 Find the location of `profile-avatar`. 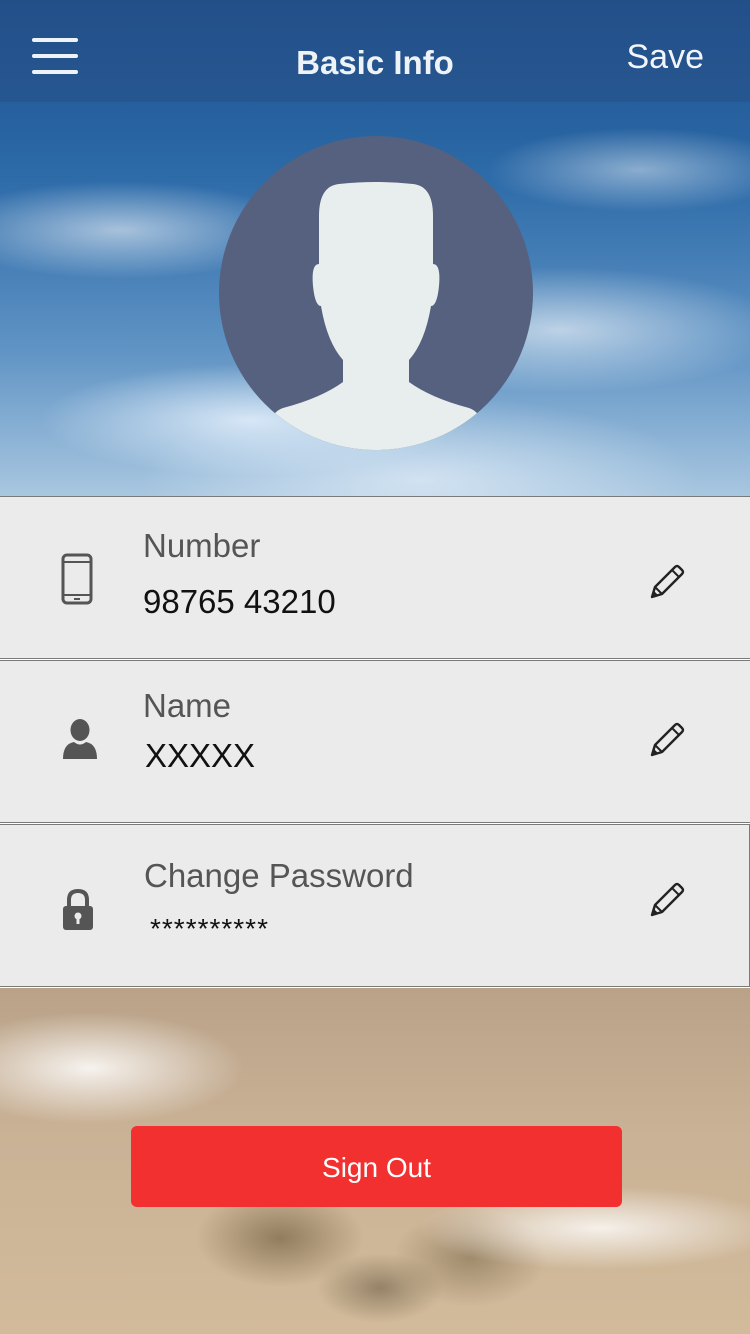

profile-avatar is located at coordinates (376, 293).